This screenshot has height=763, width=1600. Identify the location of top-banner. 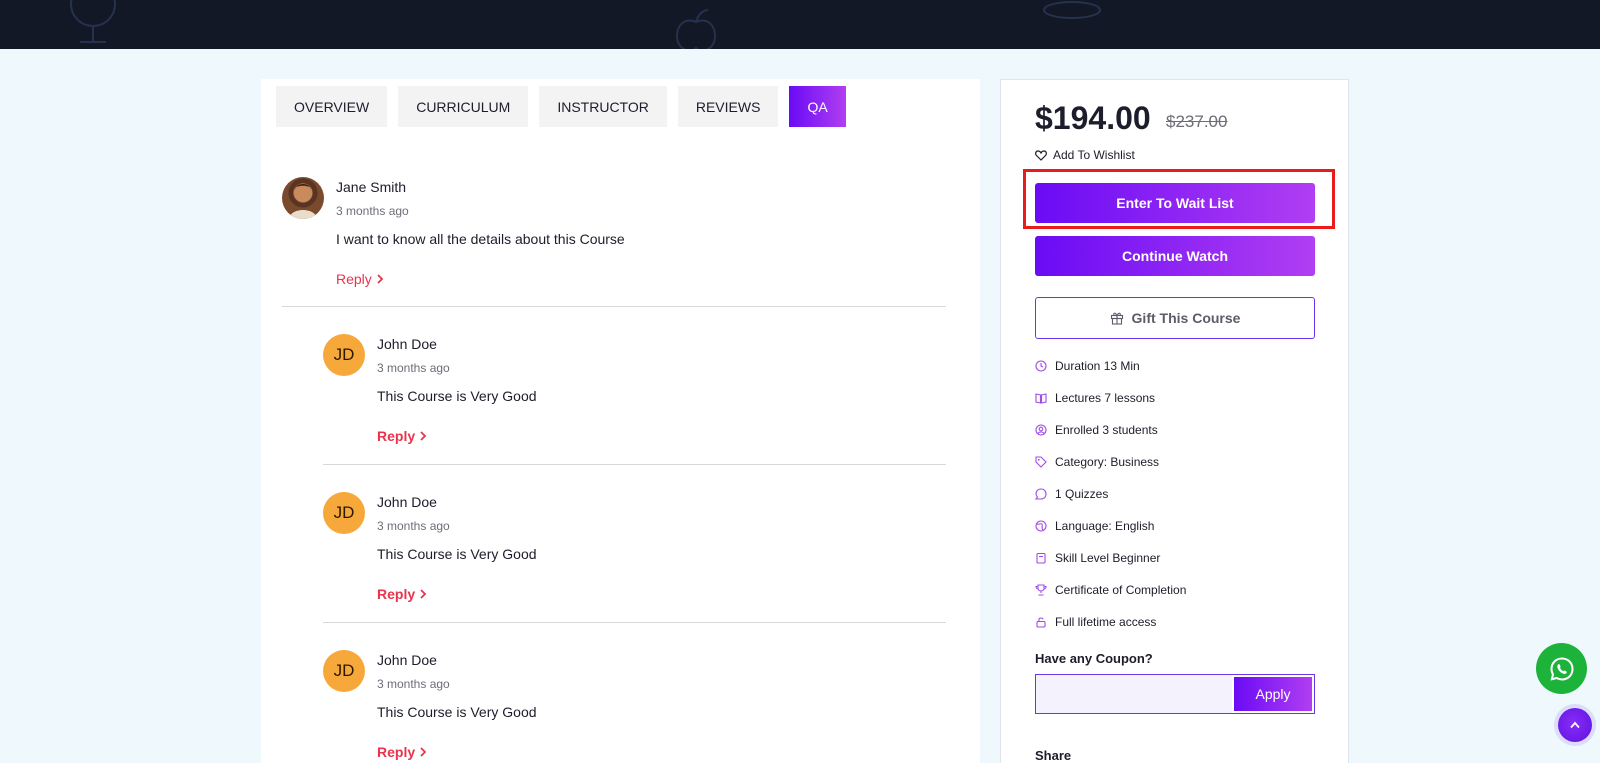
(800, 24).